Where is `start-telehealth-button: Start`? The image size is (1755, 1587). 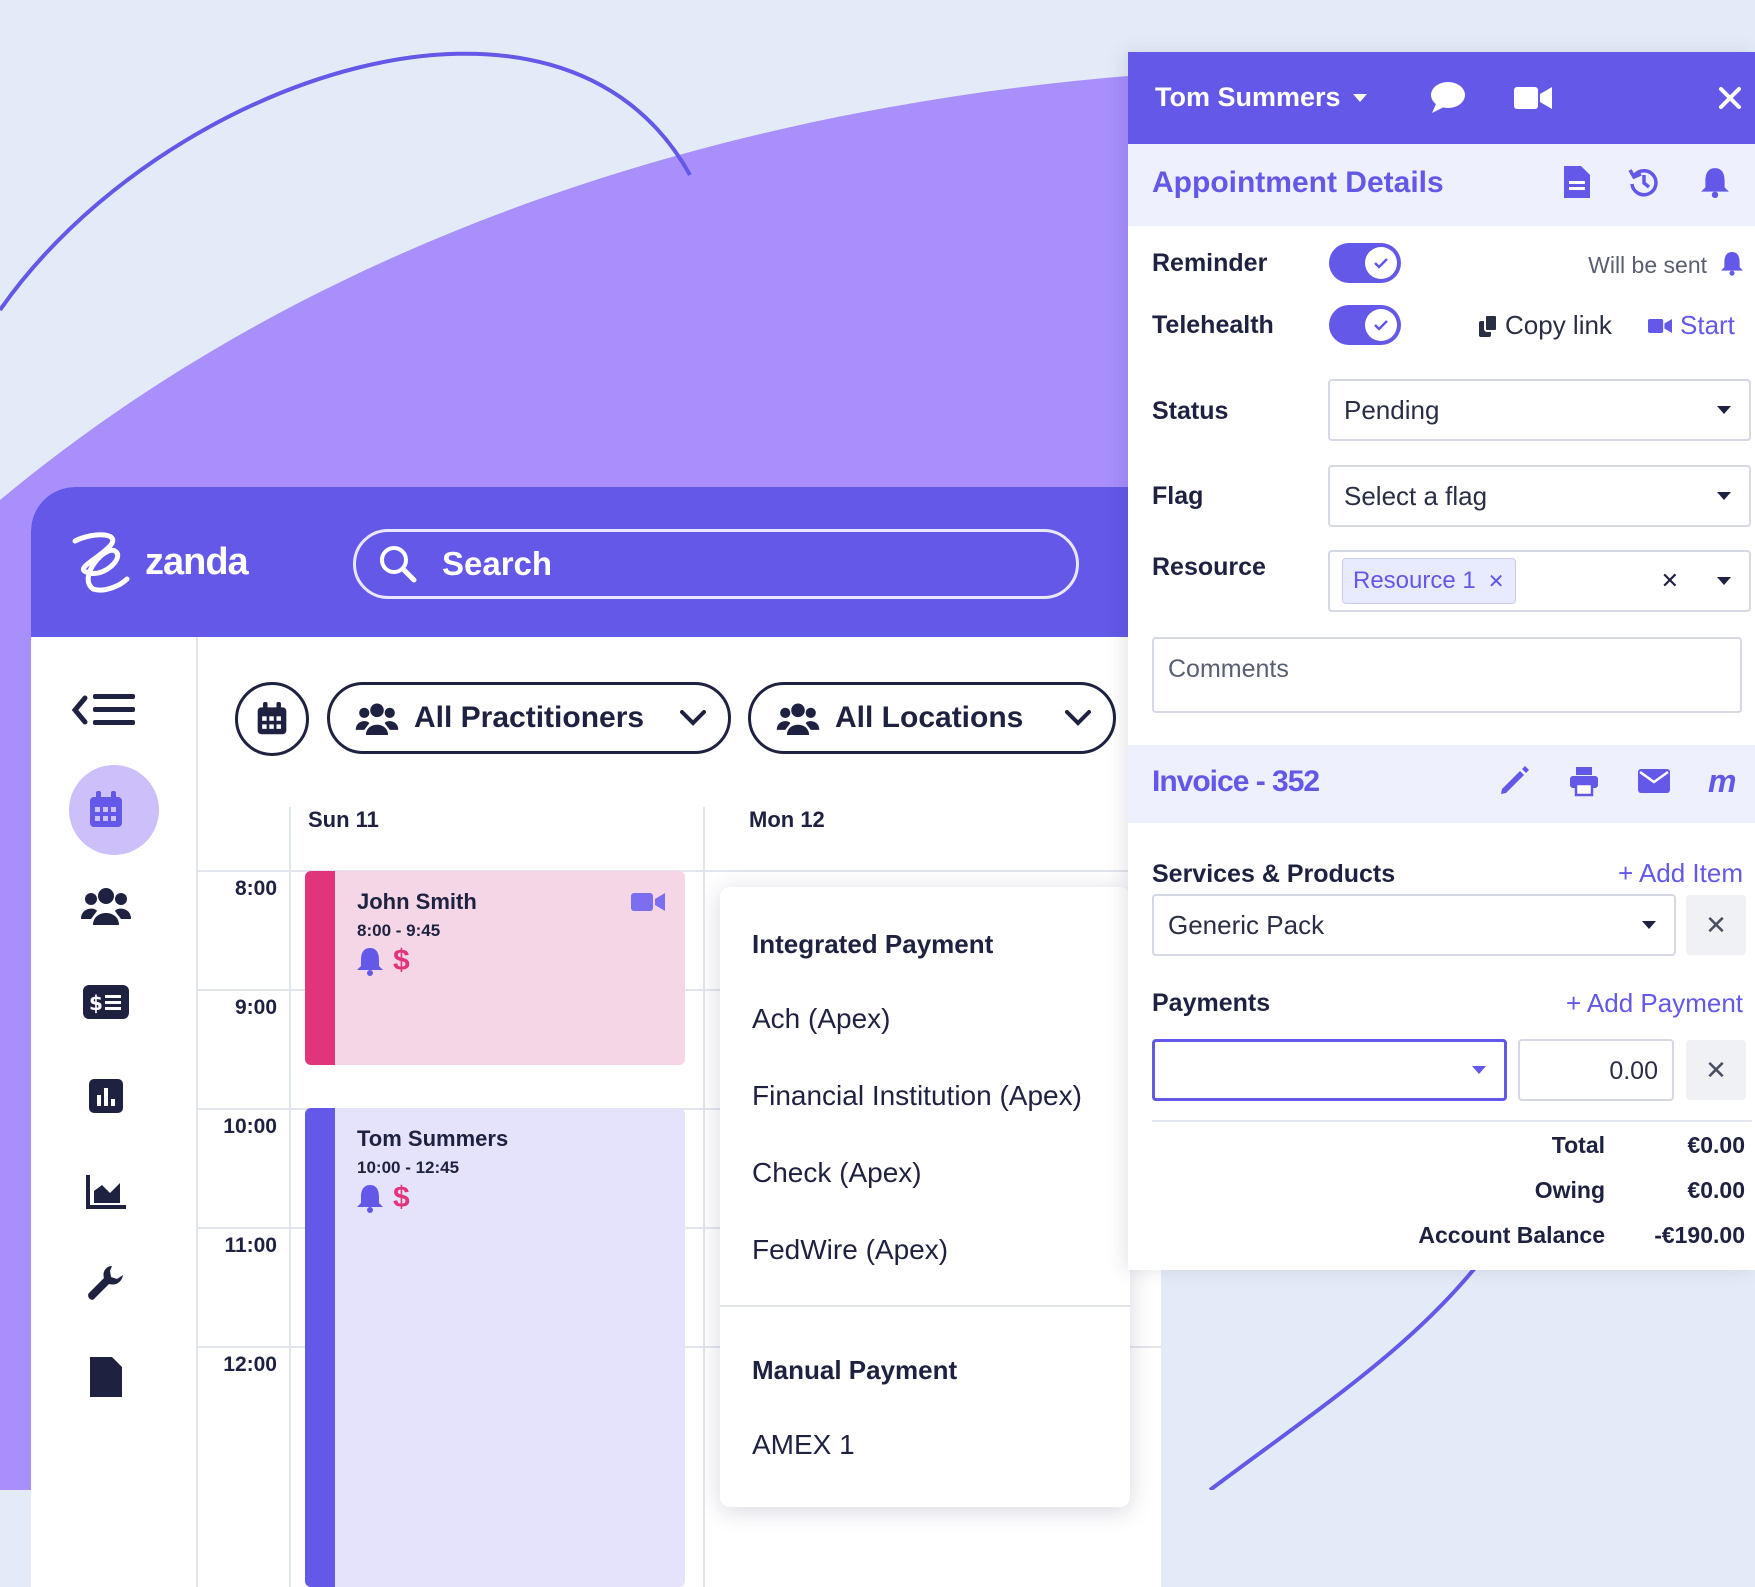
start-telehealth-button: Start is located at coordinates (1691, 325).